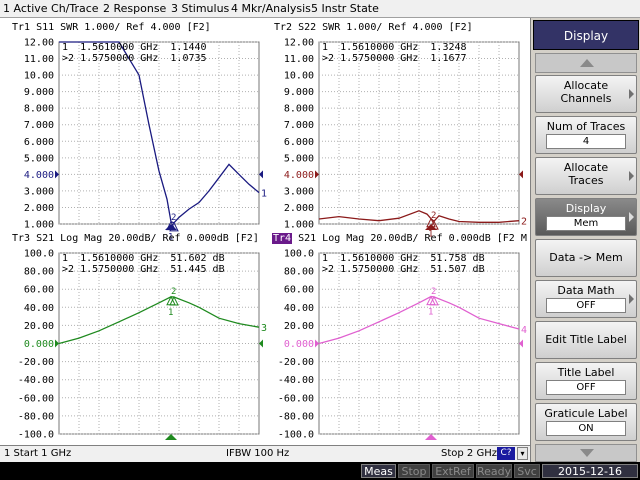 The width and height of the screenshot is (640, 480). I want to click on status-svc: Svc, so click(527, 471).